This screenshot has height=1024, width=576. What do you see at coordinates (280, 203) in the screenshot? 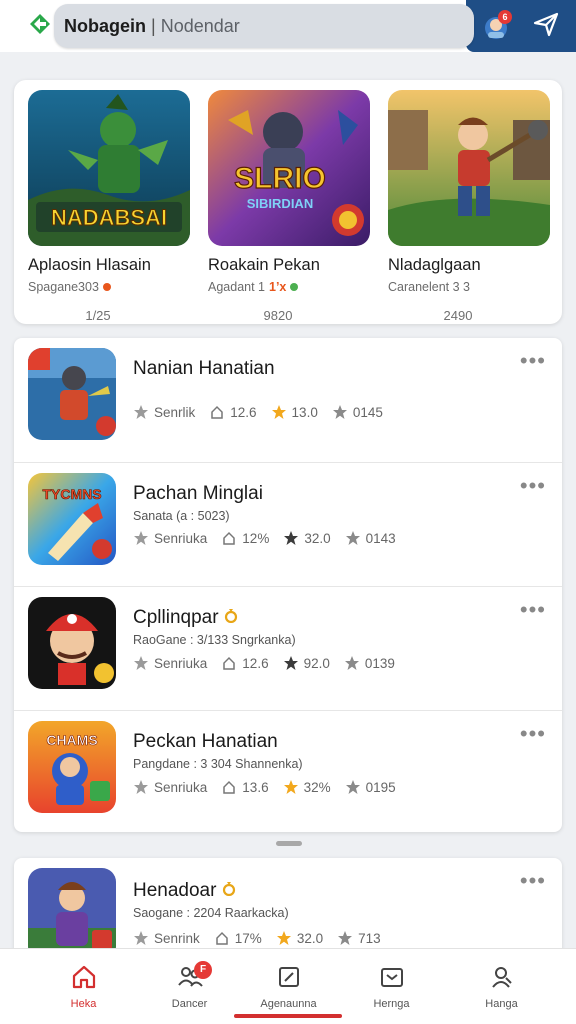
I see `featured-banner-subtext: SIBIRDIAN` at bounding box center [280, 203].